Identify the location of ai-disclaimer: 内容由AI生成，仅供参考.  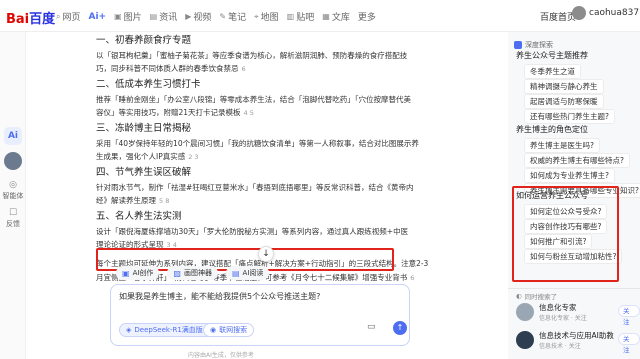
(221, 355).